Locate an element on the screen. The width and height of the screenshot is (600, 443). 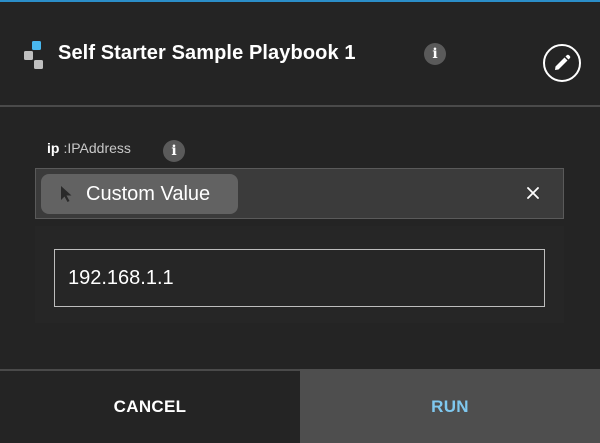
value-source-select: Custom Value is located at coordinates (299, 193).